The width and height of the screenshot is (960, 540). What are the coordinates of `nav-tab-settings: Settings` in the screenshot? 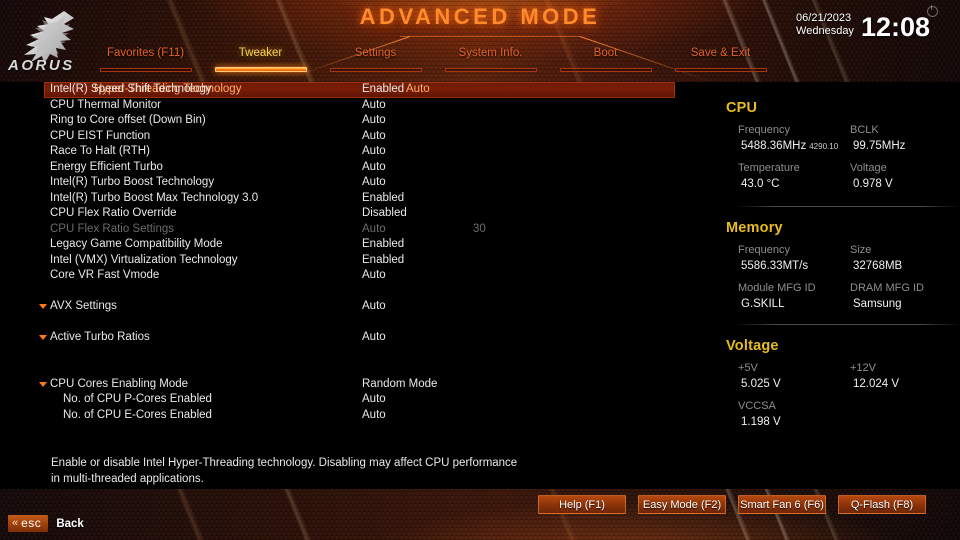 It's located at (375, 60).